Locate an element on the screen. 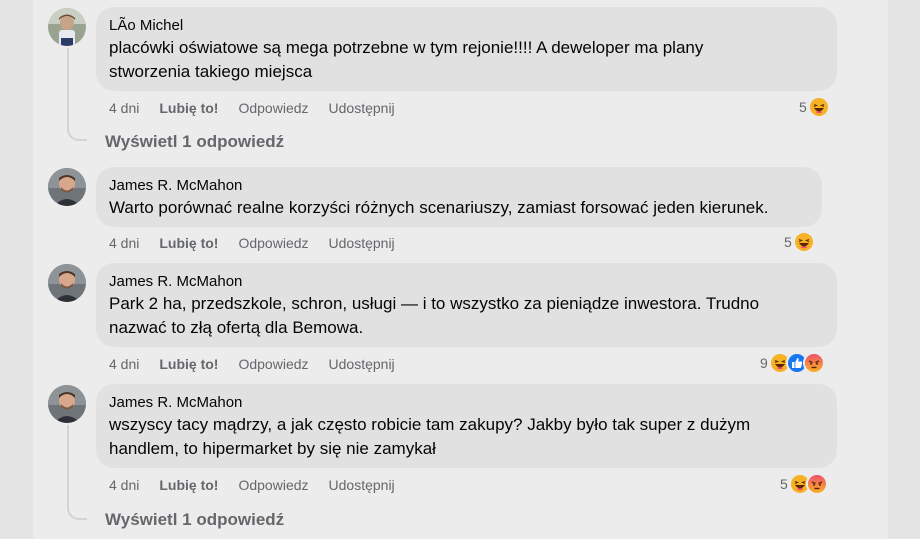 The image size is (920, 539). comment-line: nazwać to złą ofertą dla Bemowa. is located at coordinates (236, 327).